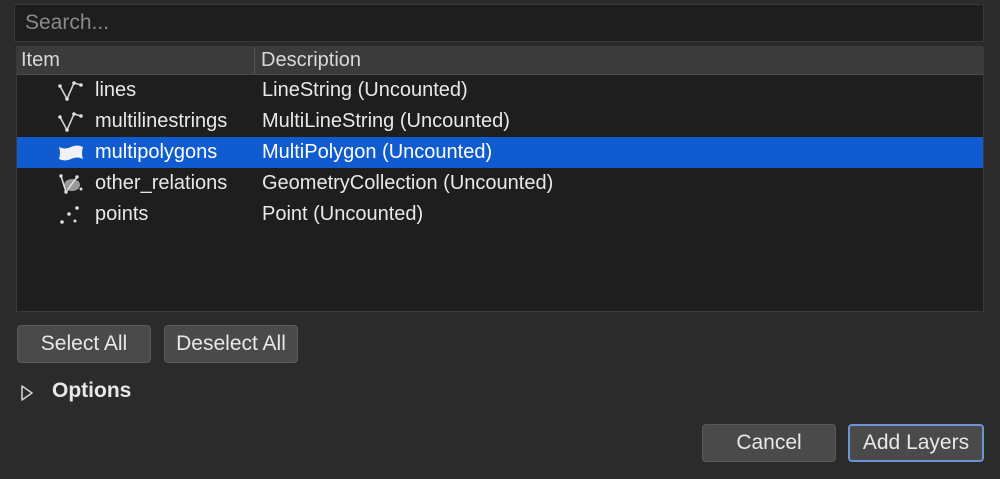  What do you see at coordinates (231, 344) in the screenshot?
I see `deselect-all-button: Deselect All` at bounding box center [231, 344].